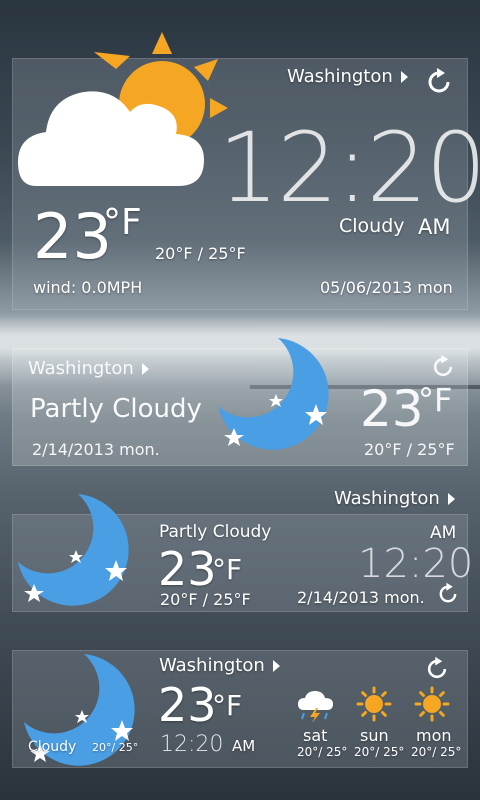  Describe the element at coordinates (315, 707) in the screenshot. I see `thunderstorm-icon` at that location.